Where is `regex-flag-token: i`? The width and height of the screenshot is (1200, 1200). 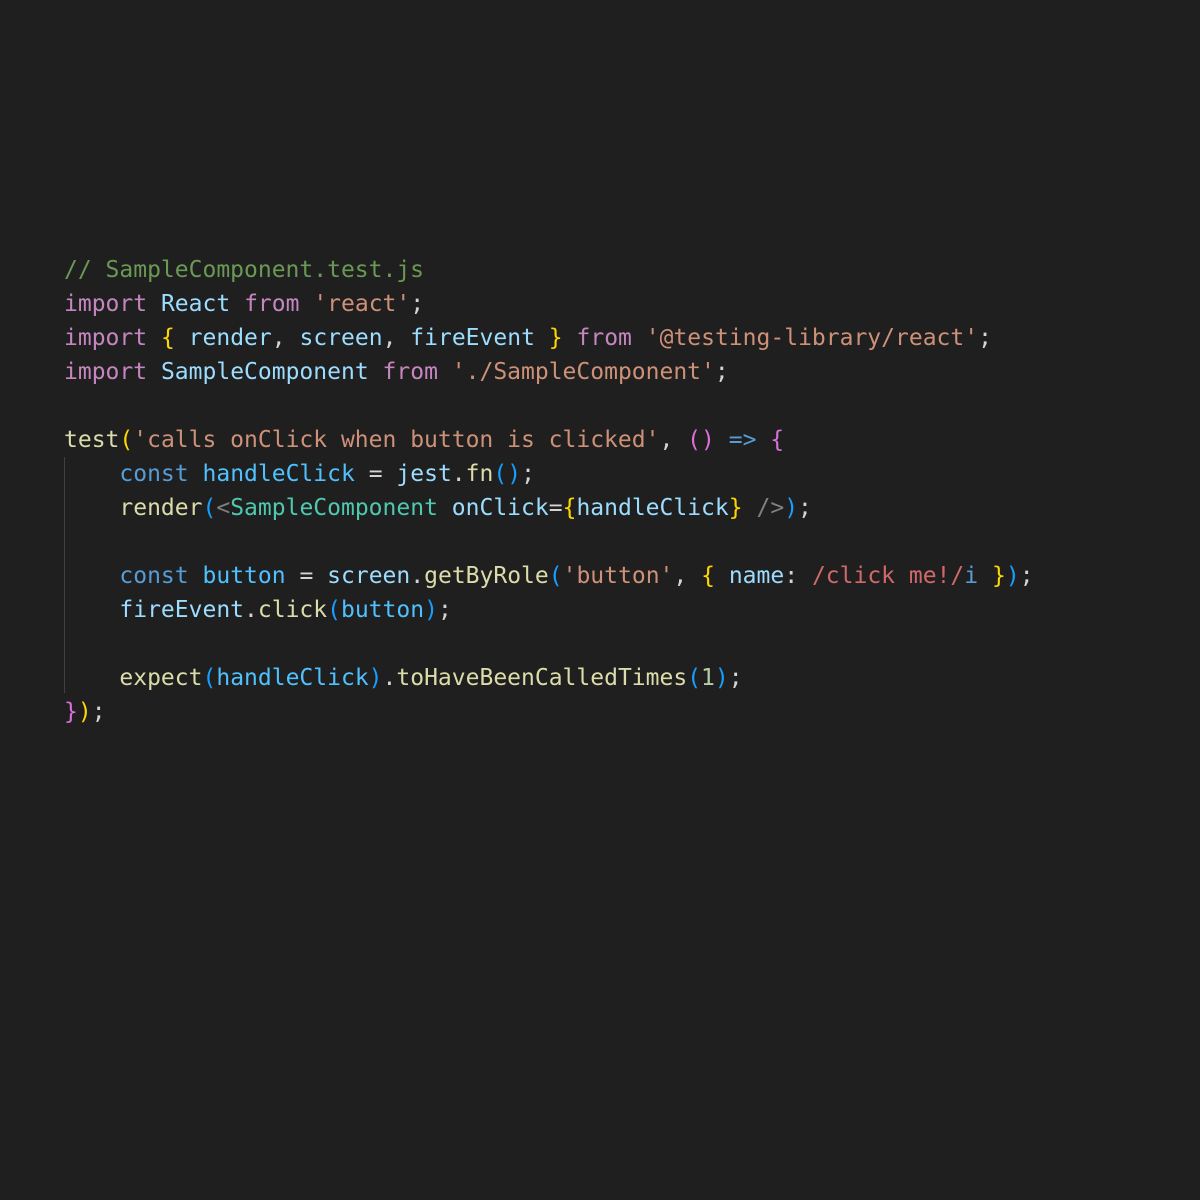 regex-flag-token: i is located at coordinates (971, 576).